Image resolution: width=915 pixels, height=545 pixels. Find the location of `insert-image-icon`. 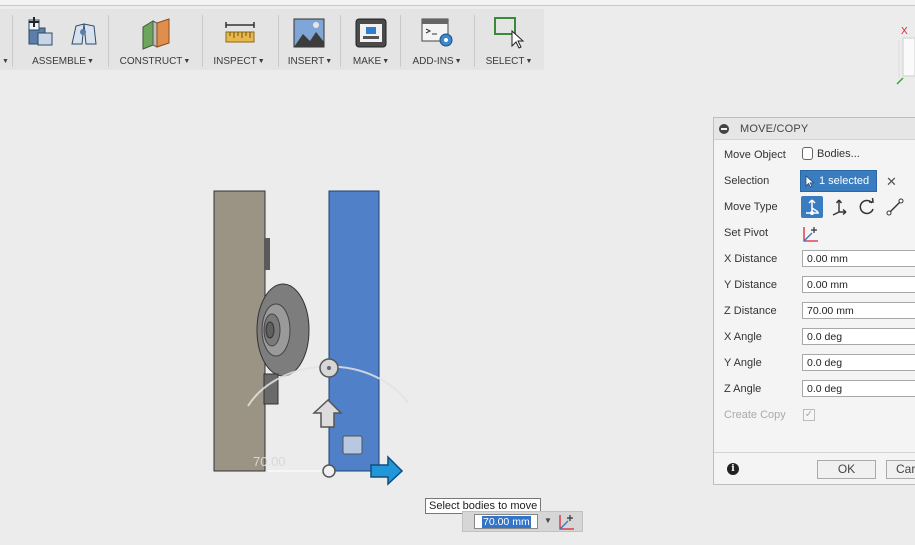

insert-image-icon is located at coordinates (309, 33).